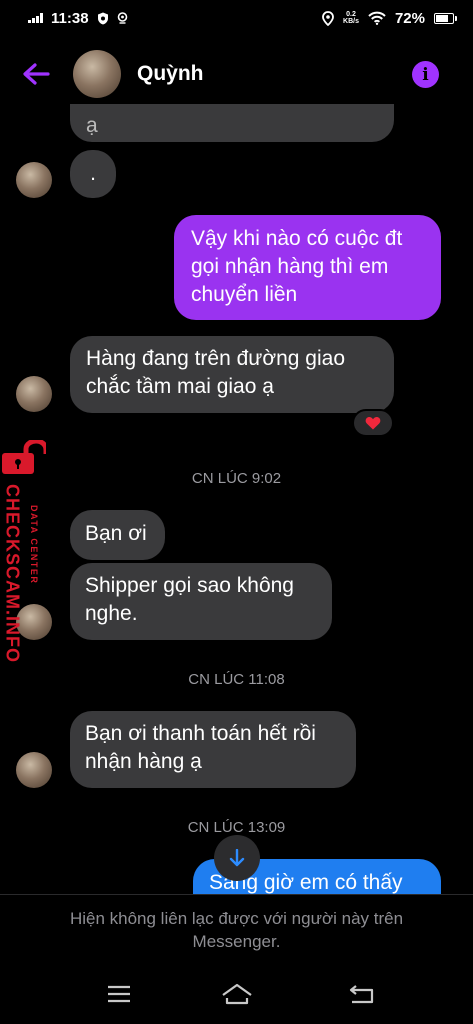  I want to click on status-time: 11:38, so click(70, 18).